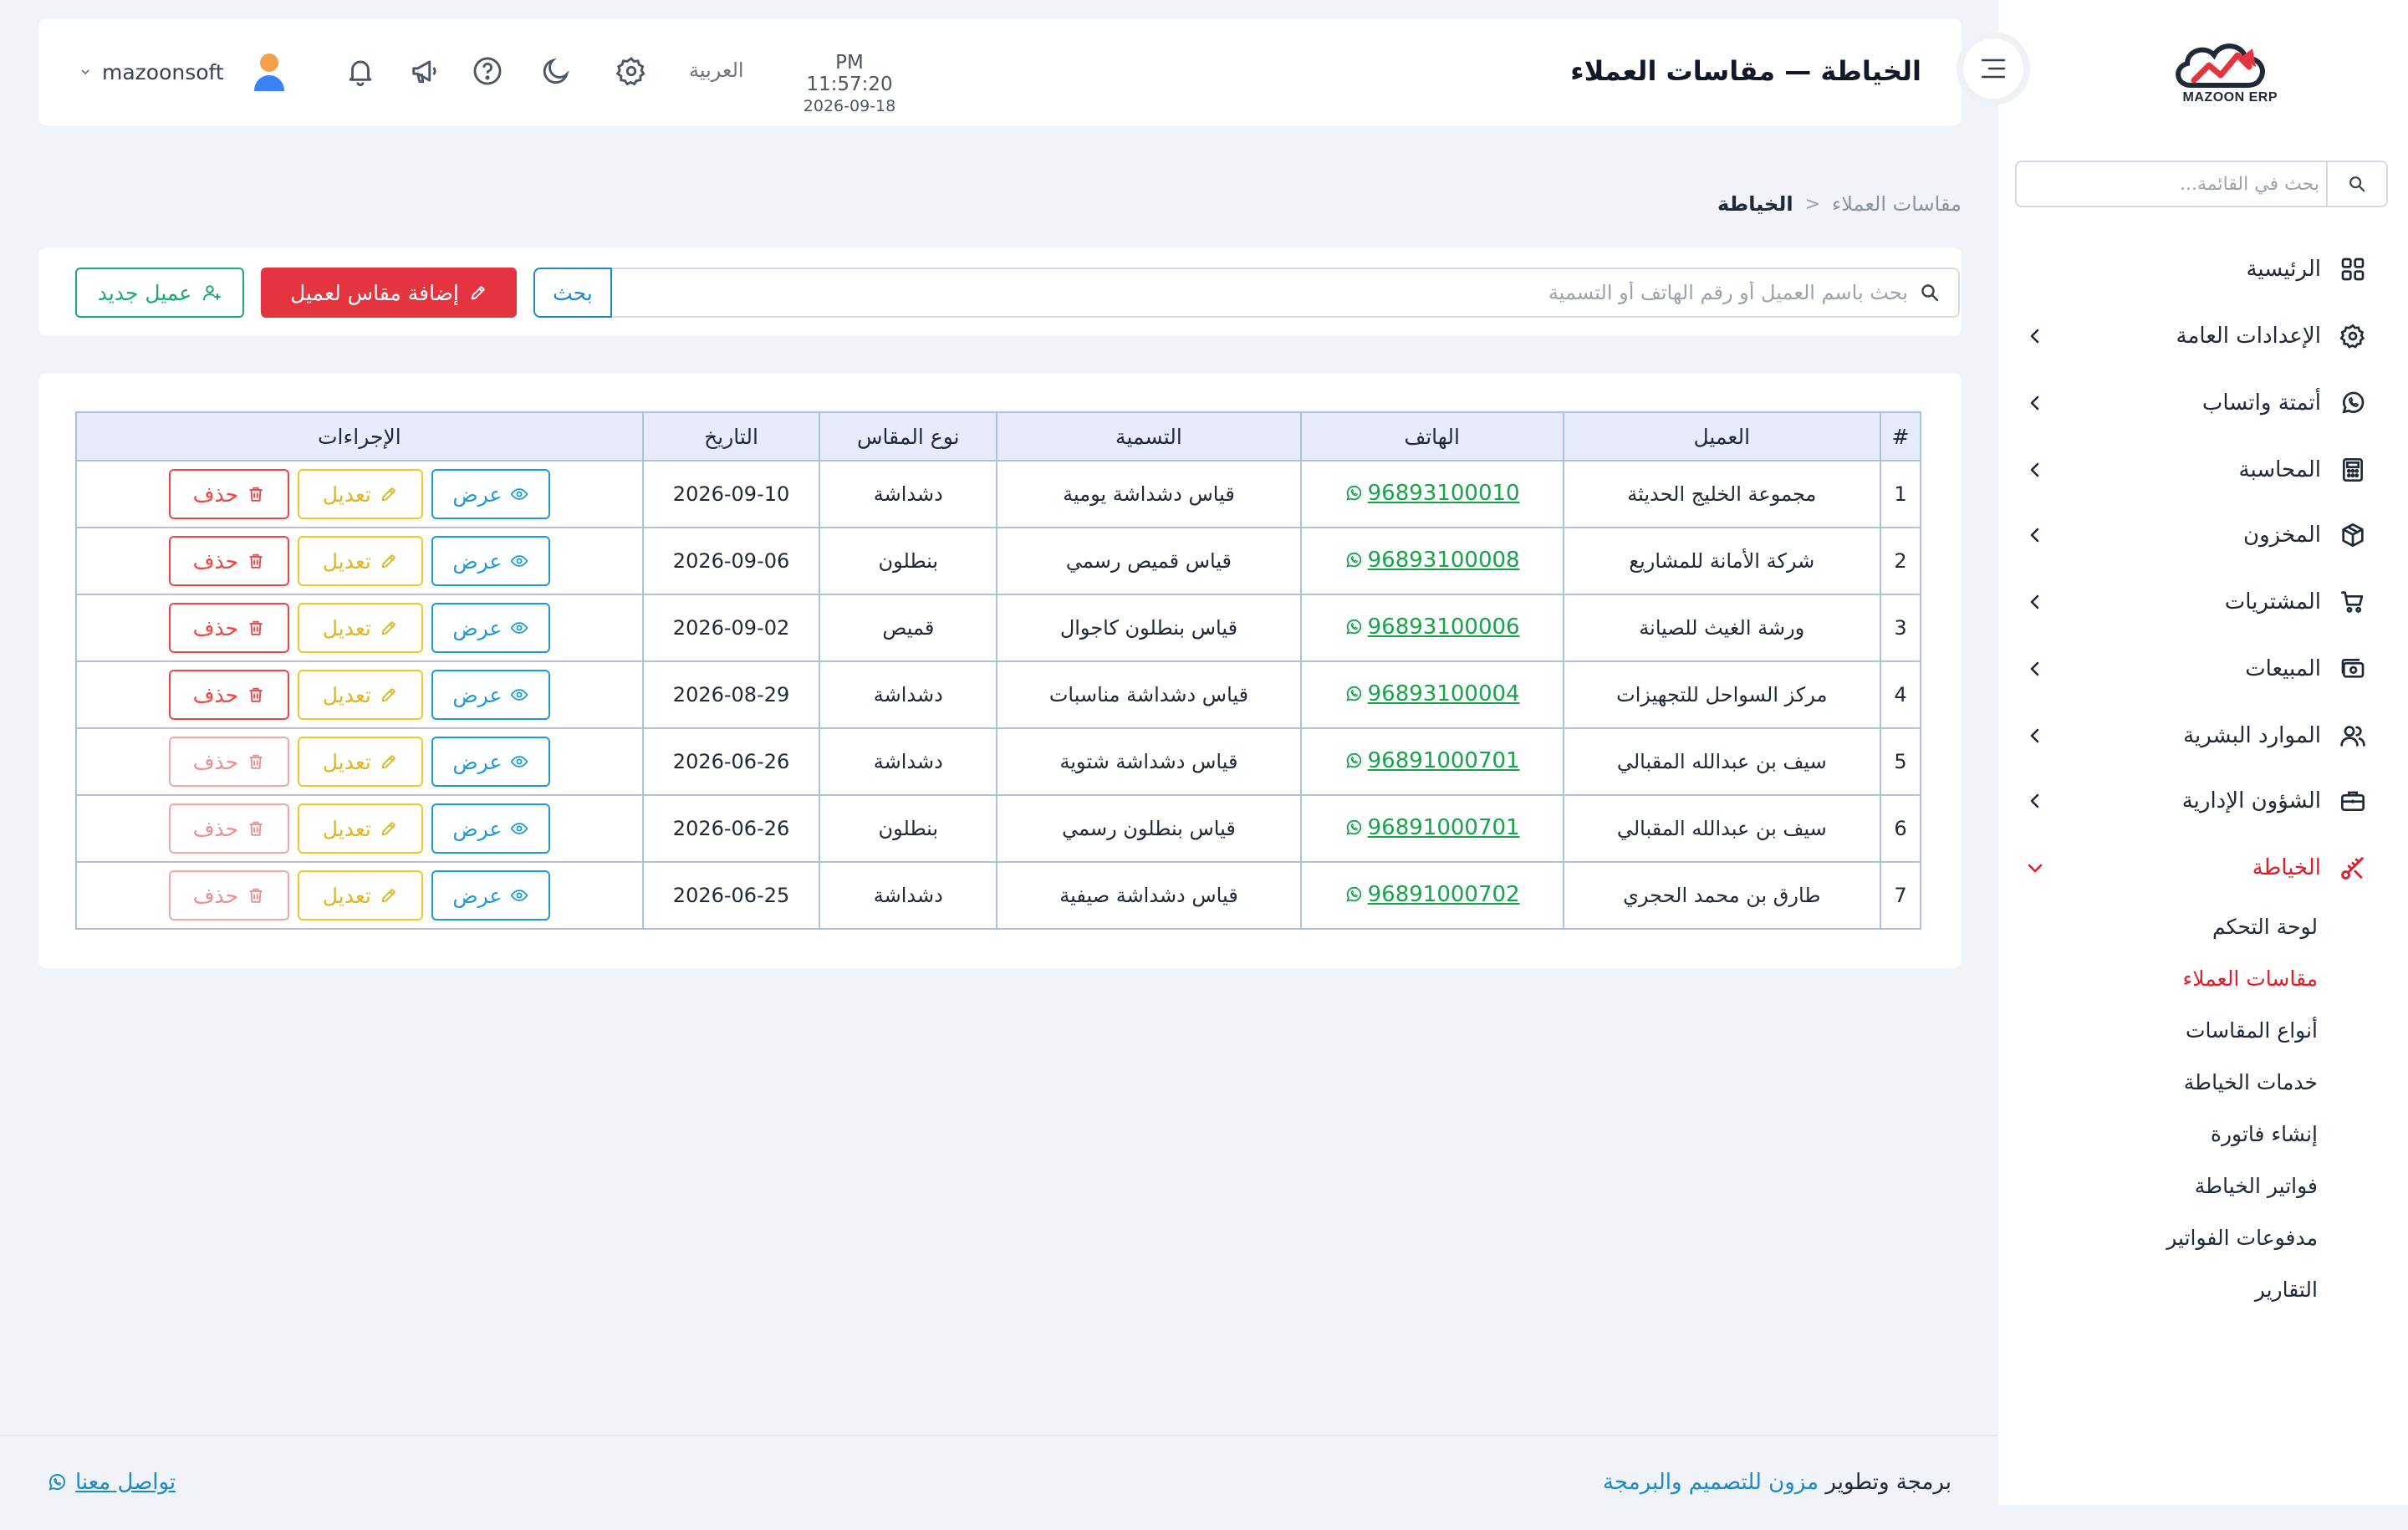 Image resolution: width=2408 pixels, height=1530 pixels. What do you see at coordinates (2248, 337) in the screenshot?
I see `sidebar-item-label: الإعدادات العامة` at bounding box center [2248, 337].